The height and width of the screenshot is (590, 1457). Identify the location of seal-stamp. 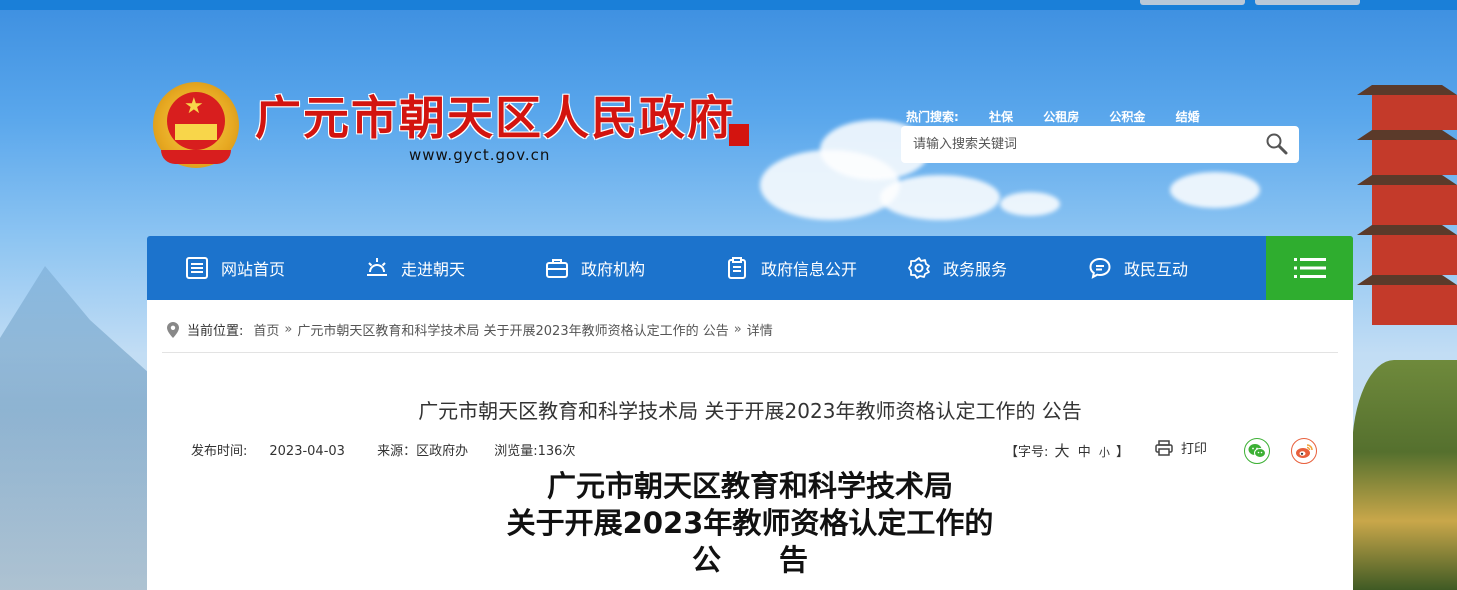
(739, 135).